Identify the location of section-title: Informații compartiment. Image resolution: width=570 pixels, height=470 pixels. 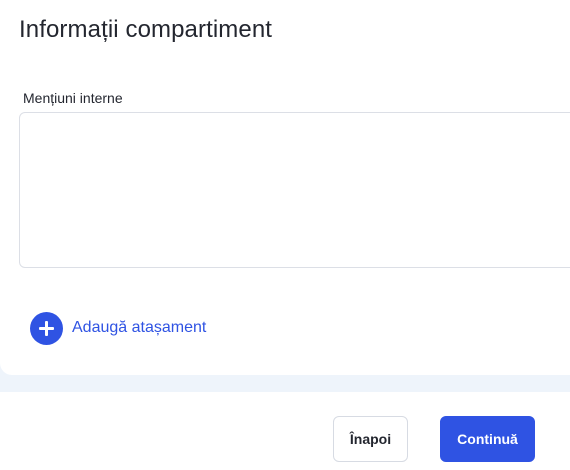
(146, 29).